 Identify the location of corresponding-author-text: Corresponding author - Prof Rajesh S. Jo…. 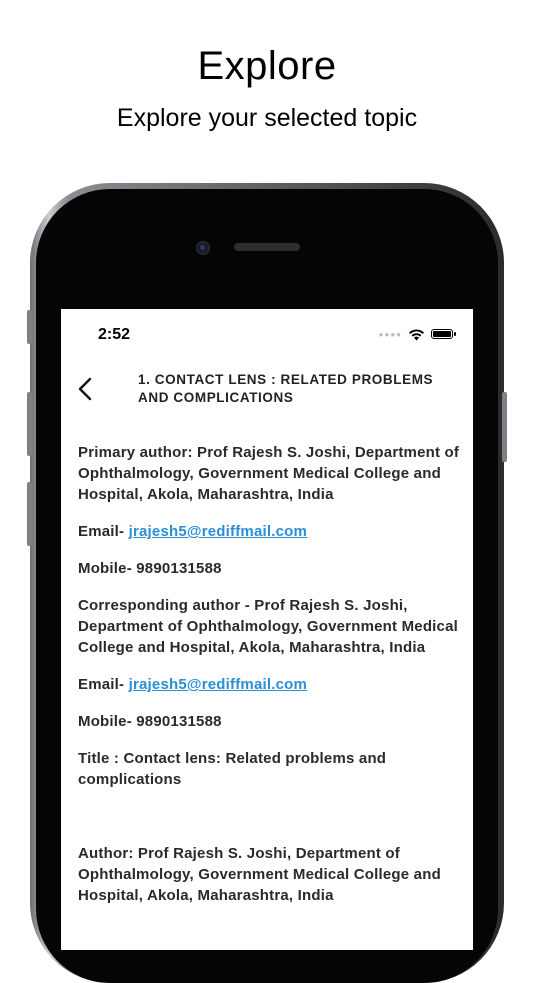
(268, 626).